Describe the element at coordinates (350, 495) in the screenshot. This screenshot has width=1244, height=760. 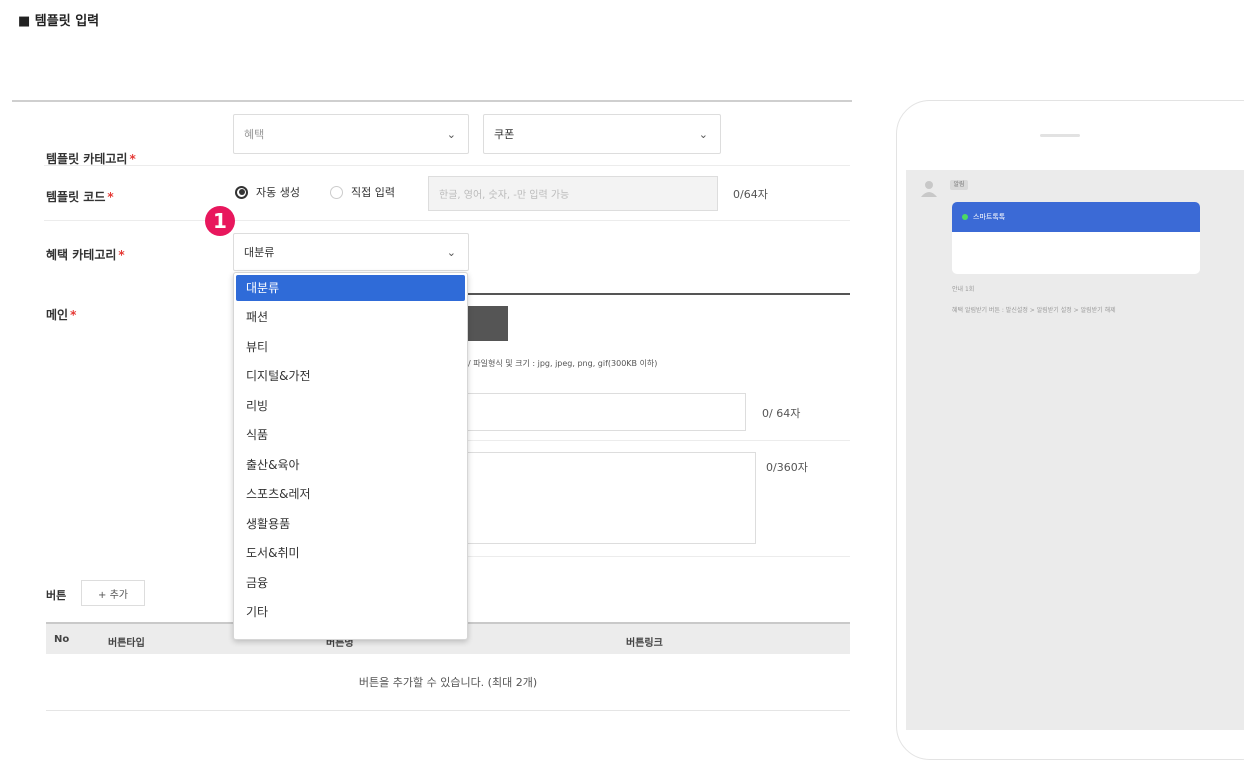
I see `dropdown-option: 스포츠&레저` at that location.